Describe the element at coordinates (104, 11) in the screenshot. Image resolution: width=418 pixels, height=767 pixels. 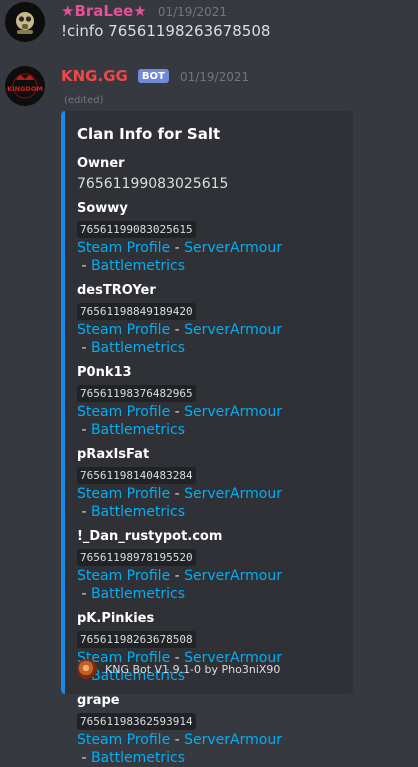
I see `username: ★BraLee★` at that location.